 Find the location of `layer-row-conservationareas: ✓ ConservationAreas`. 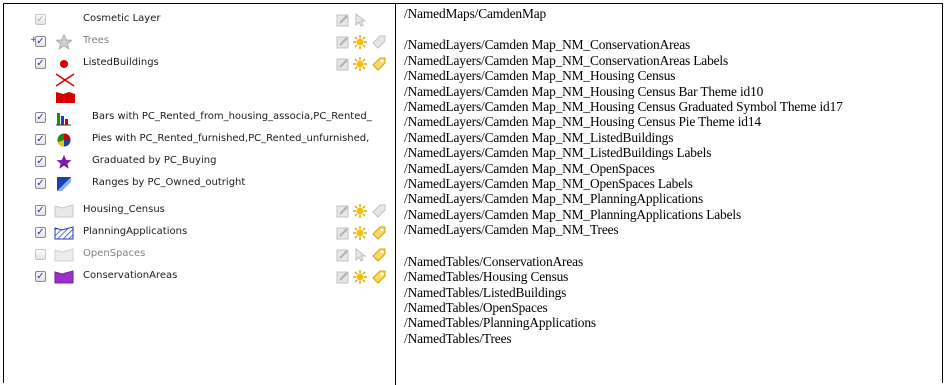

layer-row-conservationareas: ✓ ConservationAreas is located at coordinates (199, 277).